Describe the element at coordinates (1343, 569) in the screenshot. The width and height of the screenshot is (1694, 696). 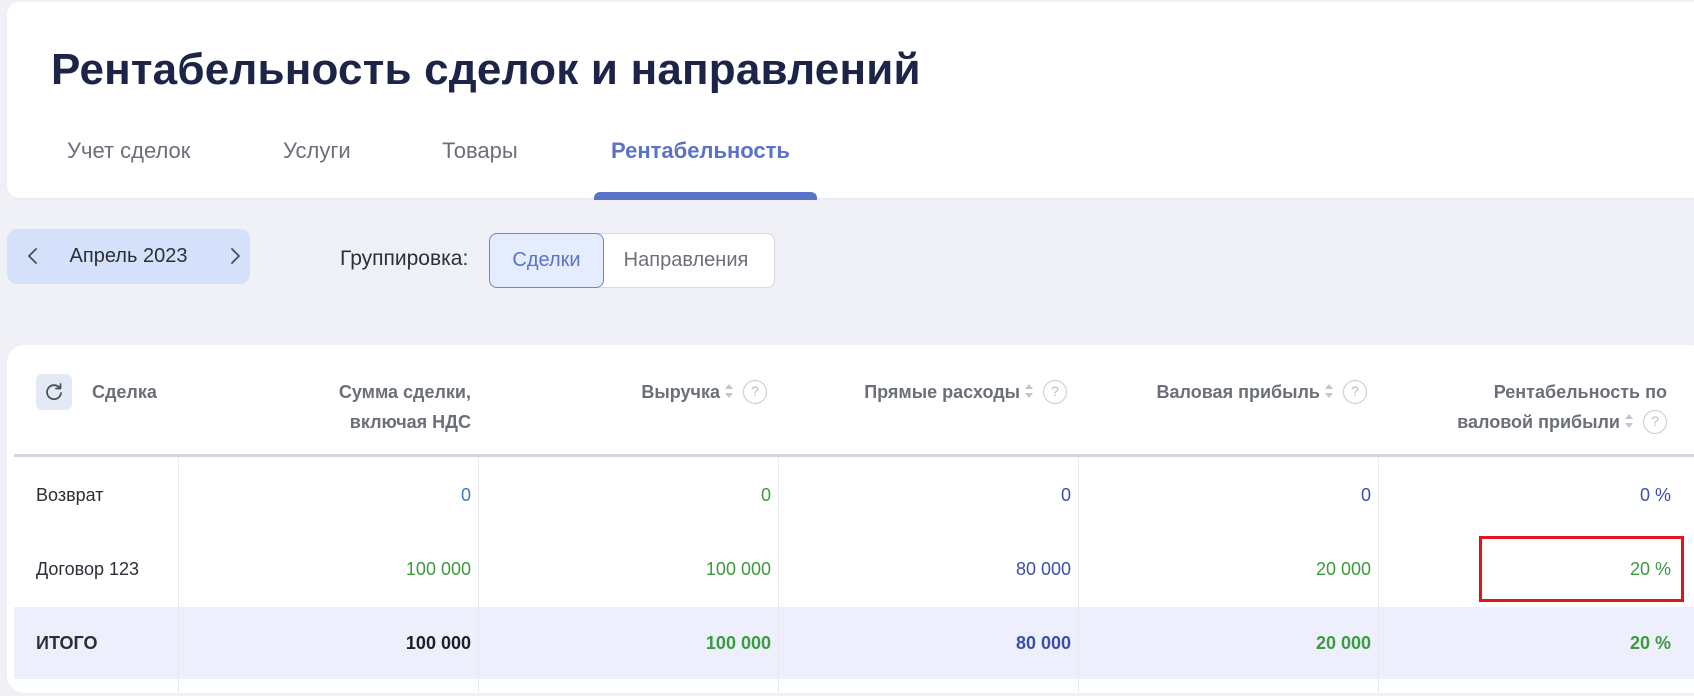
I see `cell-gross-profit: 20 000` at that location.